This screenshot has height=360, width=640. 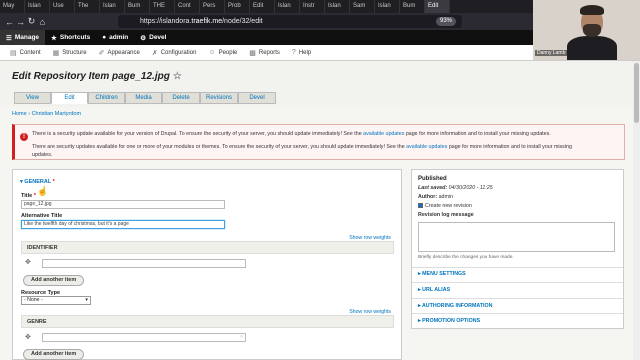 I want to click on breadcrumb-item: Christian Martyrdom, so click(x=57, y=114).